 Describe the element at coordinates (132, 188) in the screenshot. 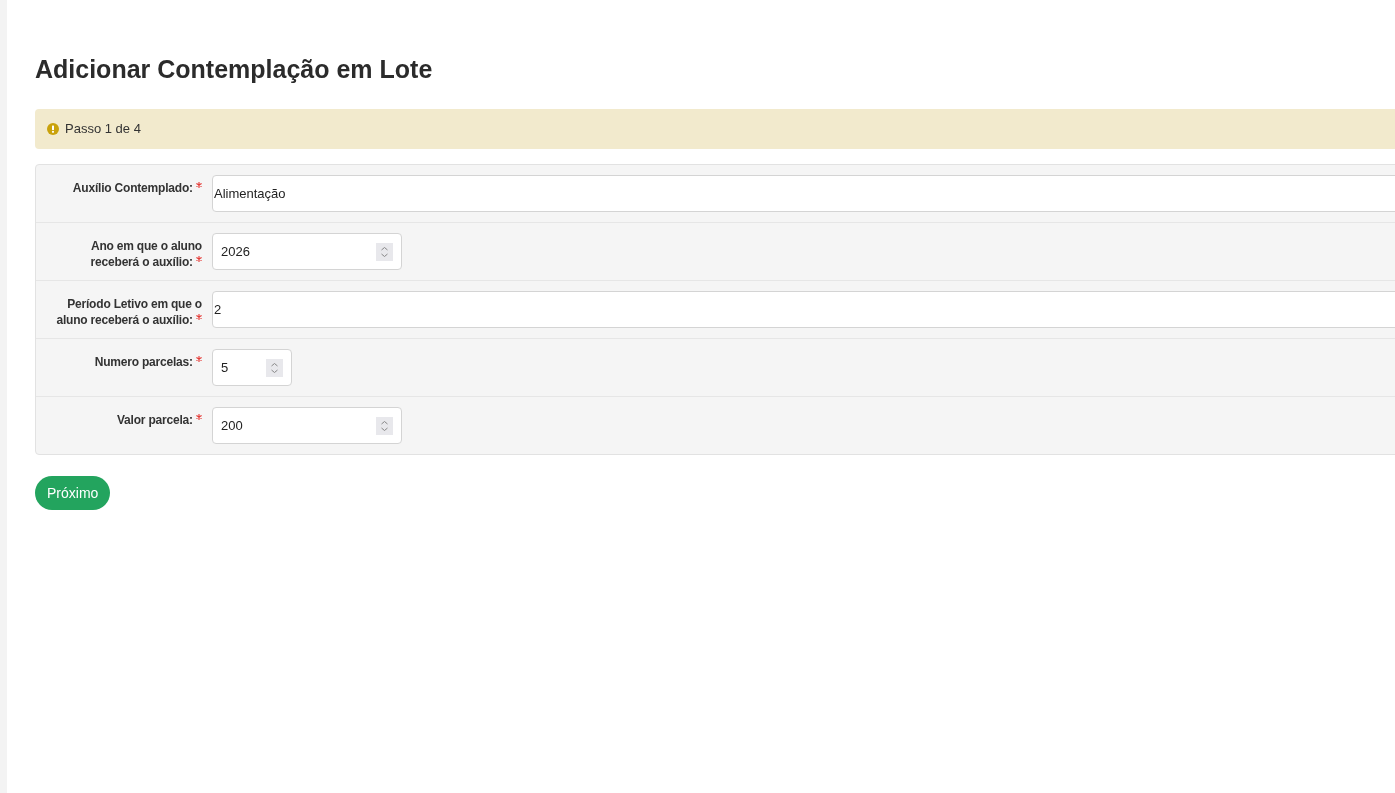

I see `field-label: Auxílio Contemplado:` at that location.